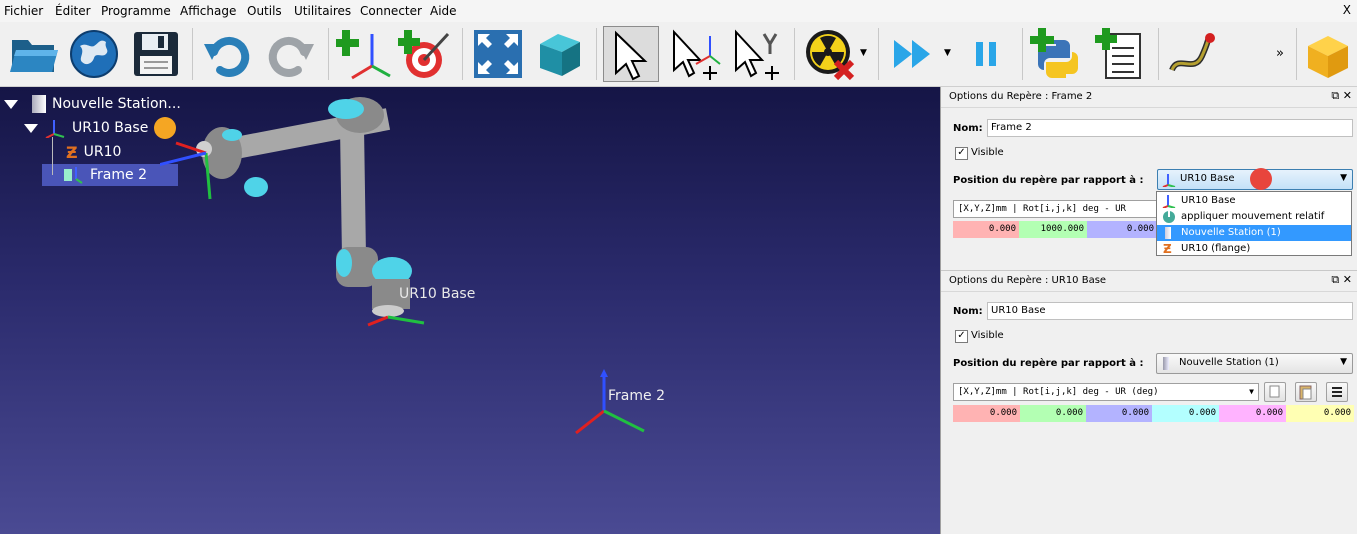  What do you see at coordinates (118, 175) in the screenshot?
I see `tree-label-frame: Frame 2` at bounding box center [118, 175].